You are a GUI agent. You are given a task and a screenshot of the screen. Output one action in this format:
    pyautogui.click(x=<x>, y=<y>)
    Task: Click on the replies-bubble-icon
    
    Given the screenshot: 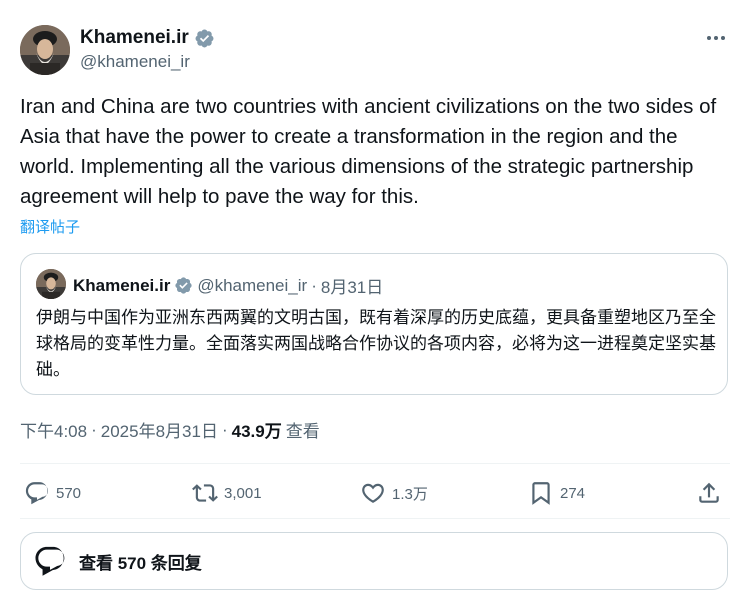 What is the action you would take?
    pyautogui.click(x=50, y=561)
    